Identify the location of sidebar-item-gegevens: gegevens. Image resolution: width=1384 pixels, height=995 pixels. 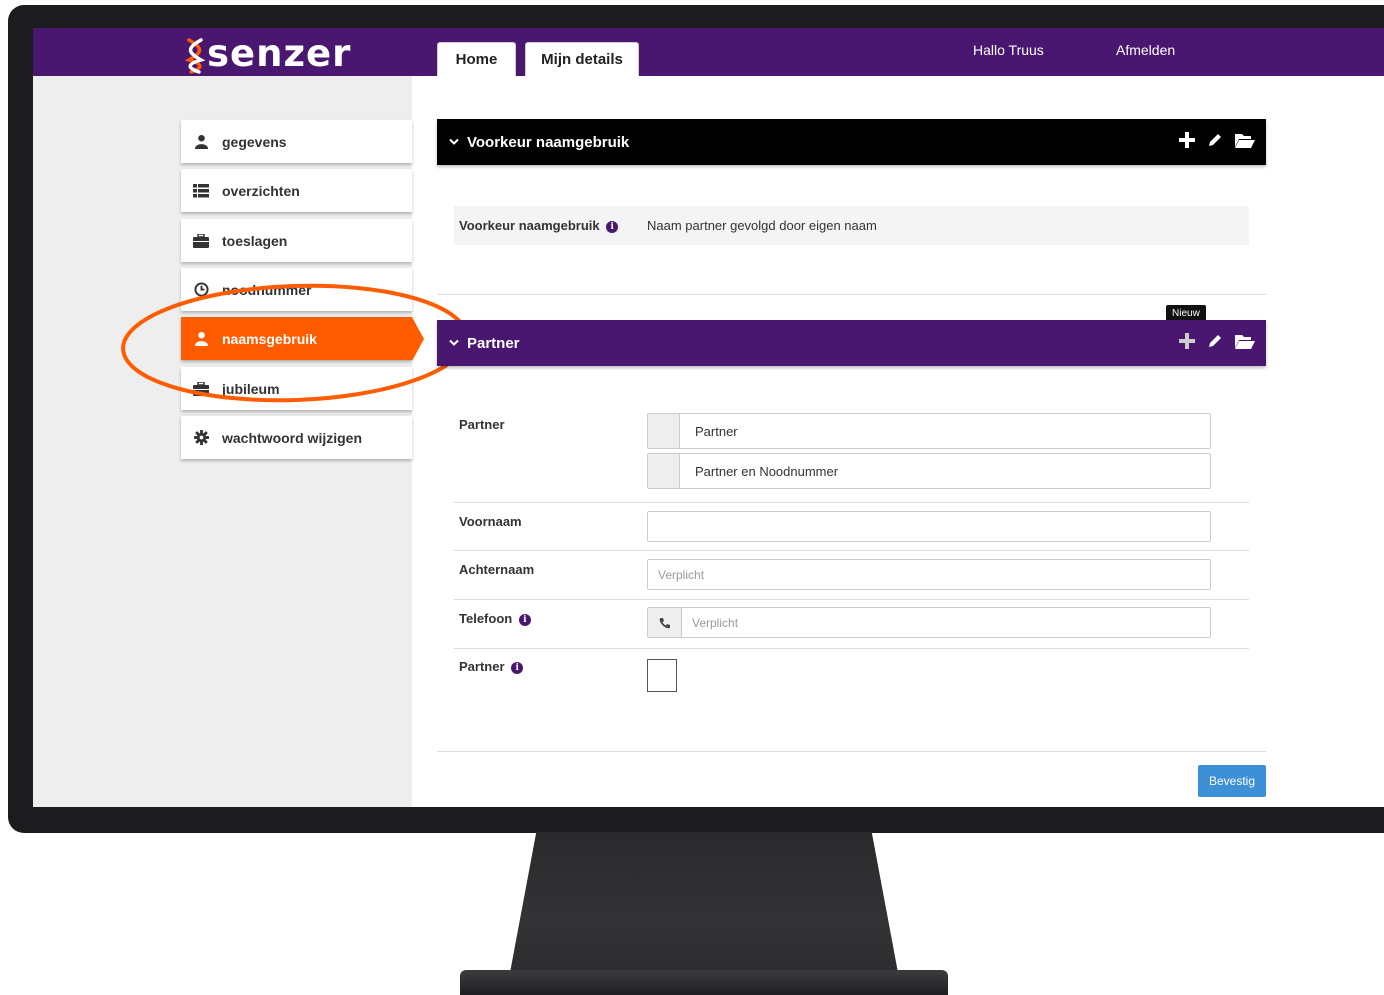
(296, 141).